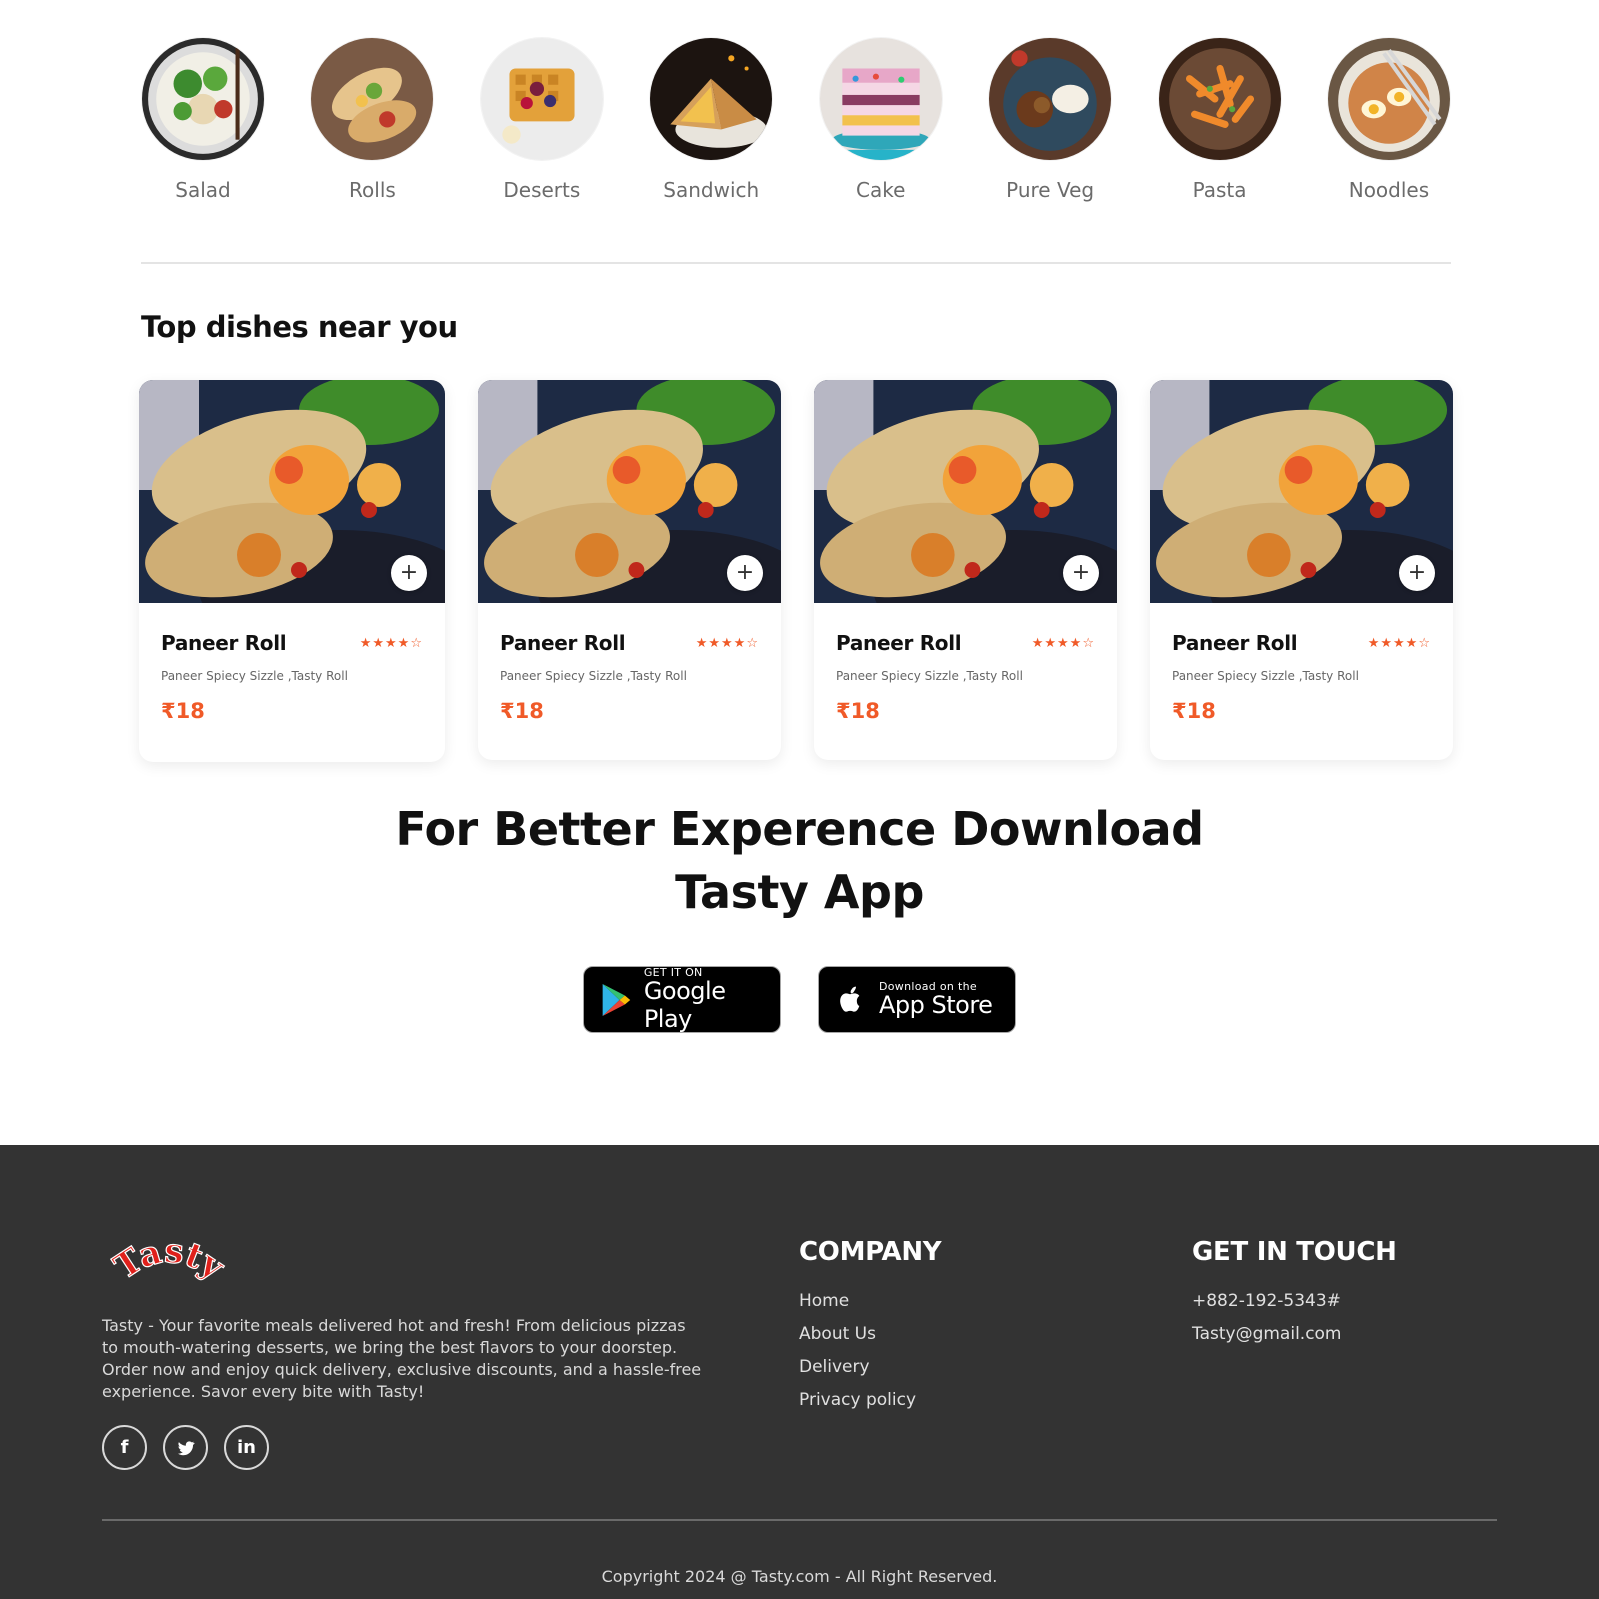  What do you see at coordinates (880, 190) in the screenshot?
I see `category-label: Cake` at bounding box center [880, 190].